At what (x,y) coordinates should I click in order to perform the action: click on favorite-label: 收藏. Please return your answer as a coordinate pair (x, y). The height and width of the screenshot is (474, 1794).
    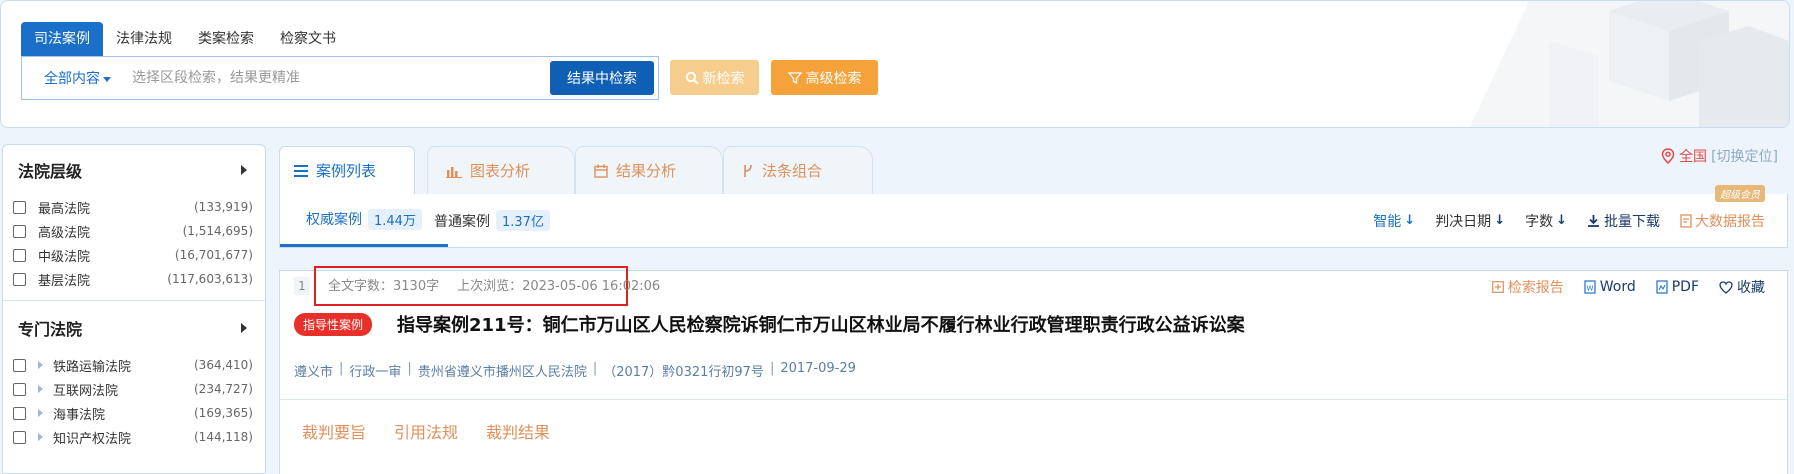
    Looking at the image, I should click on (1751, 288).